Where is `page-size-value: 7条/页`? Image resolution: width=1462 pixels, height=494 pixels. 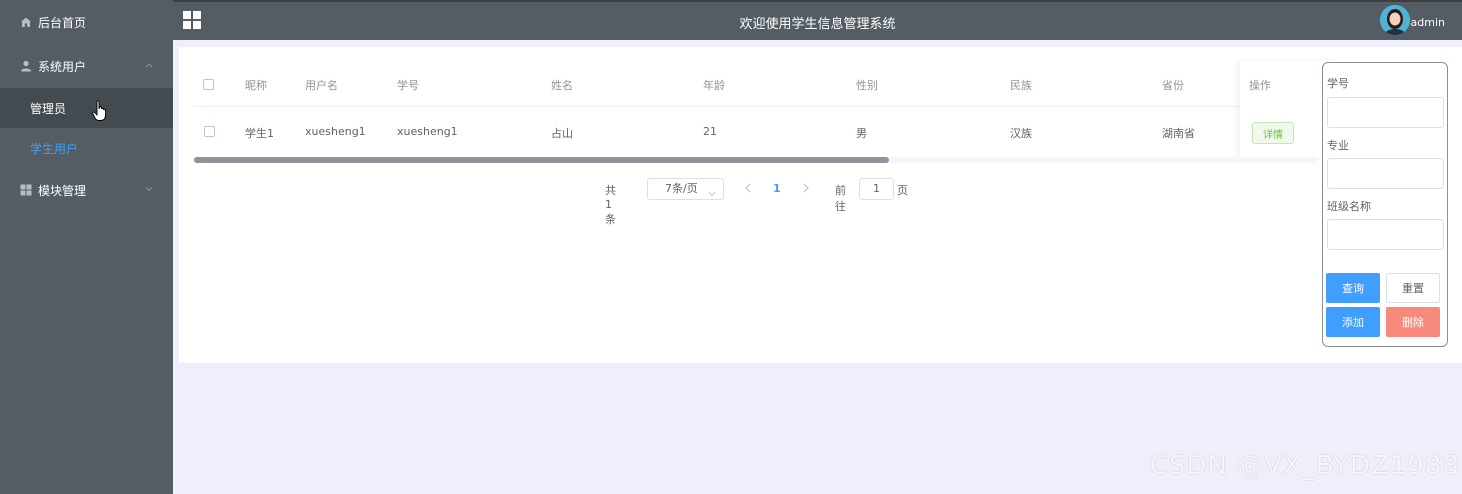
page-size-value: 7条/页 is located at coordinates (681, 188).